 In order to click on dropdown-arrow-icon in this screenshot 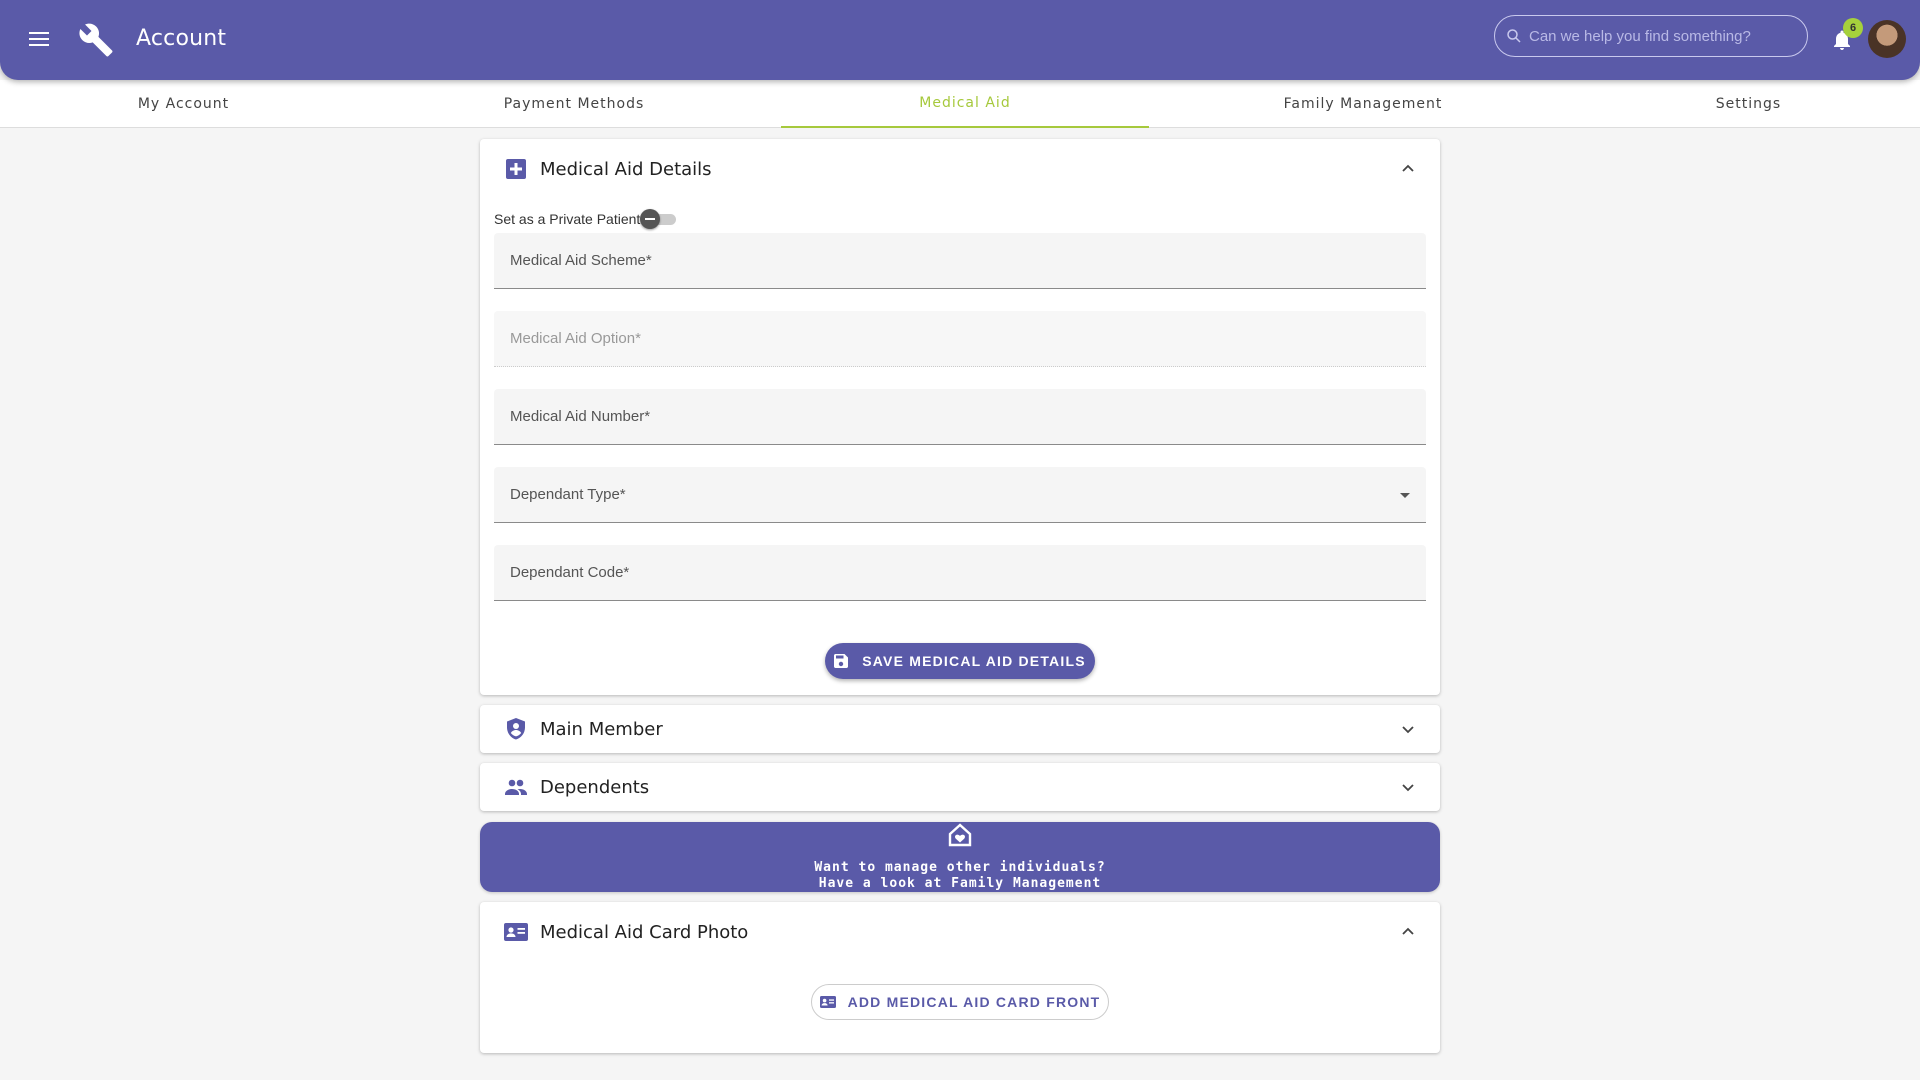, I will do `click(1405, 495)`.